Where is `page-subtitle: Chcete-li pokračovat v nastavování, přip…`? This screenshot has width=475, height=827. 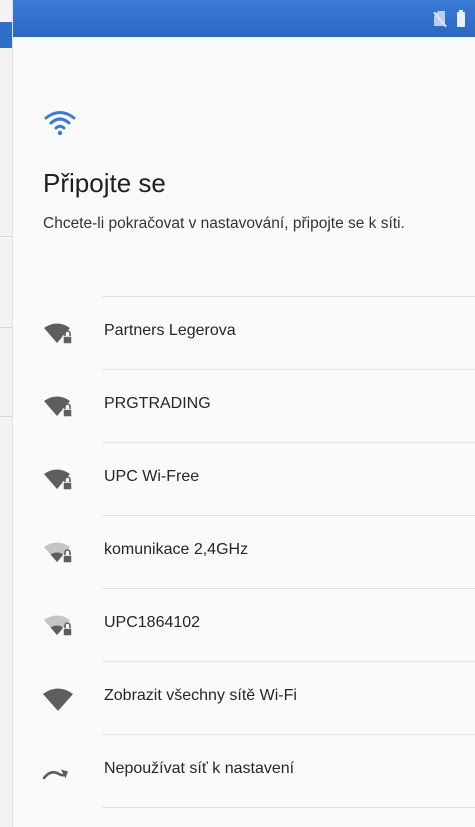
page-subtitle: Chcete-li pokračovat v nastavování, přip… is located at coordinates (224, 223).